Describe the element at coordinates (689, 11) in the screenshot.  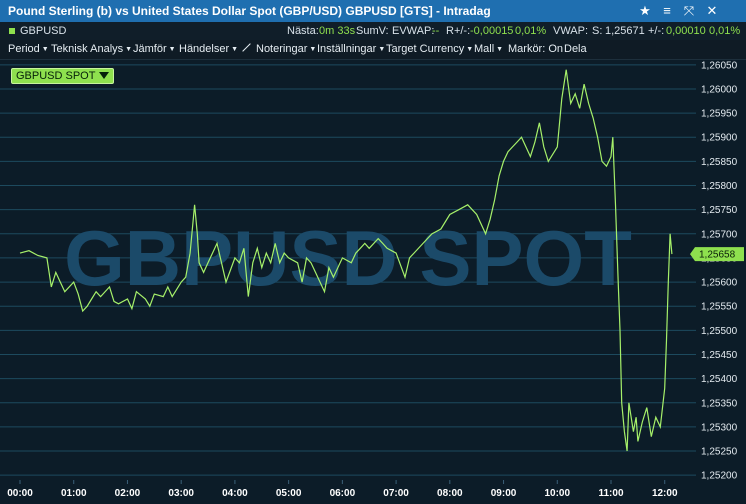
I see `unpin-icon: ⤧` at that location.